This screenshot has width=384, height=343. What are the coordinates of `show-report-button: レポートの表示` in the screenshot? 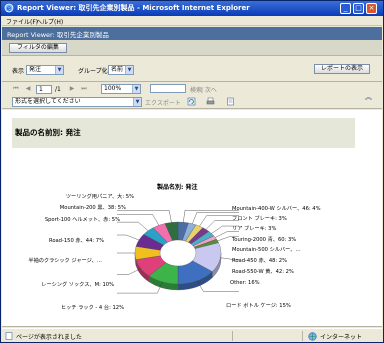 It's located at (342, 69).